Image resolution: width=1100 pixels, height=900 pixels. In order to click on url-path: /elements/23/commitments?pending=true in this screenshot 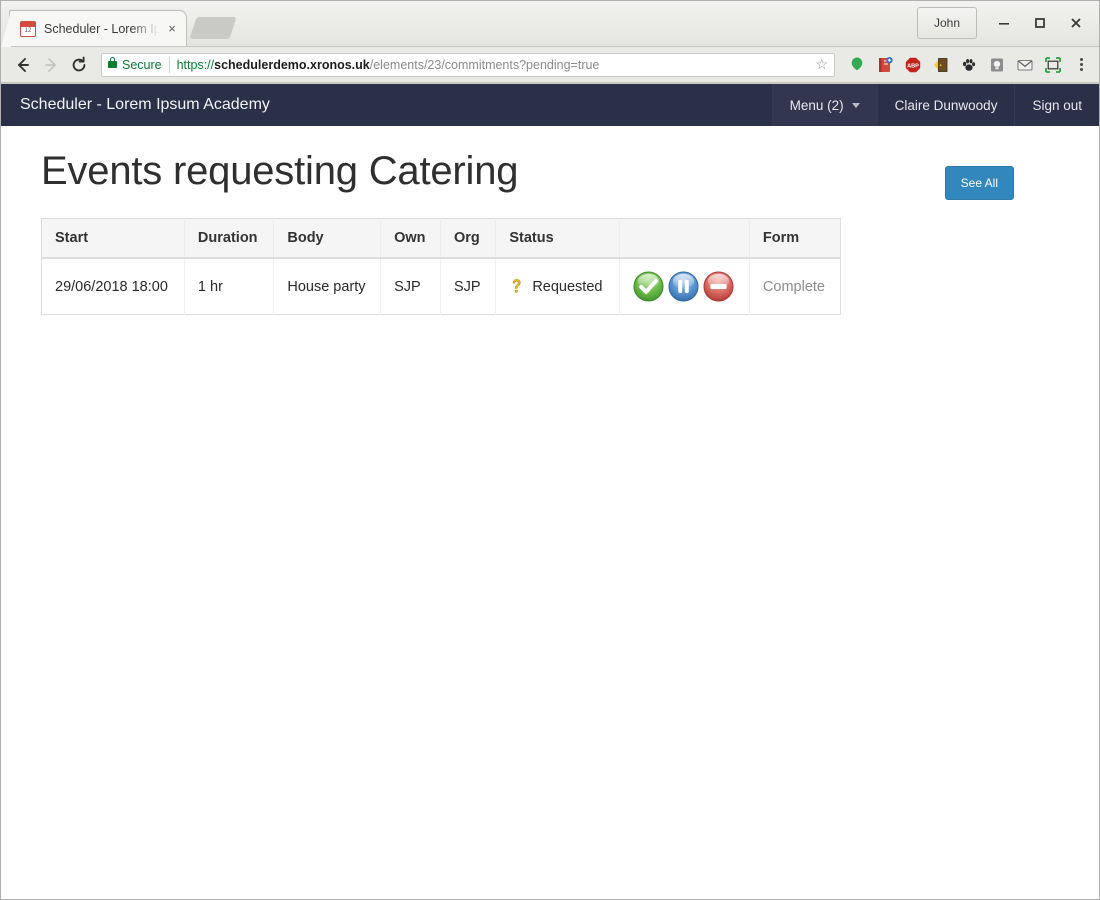, I will do `click(484, 64)`.